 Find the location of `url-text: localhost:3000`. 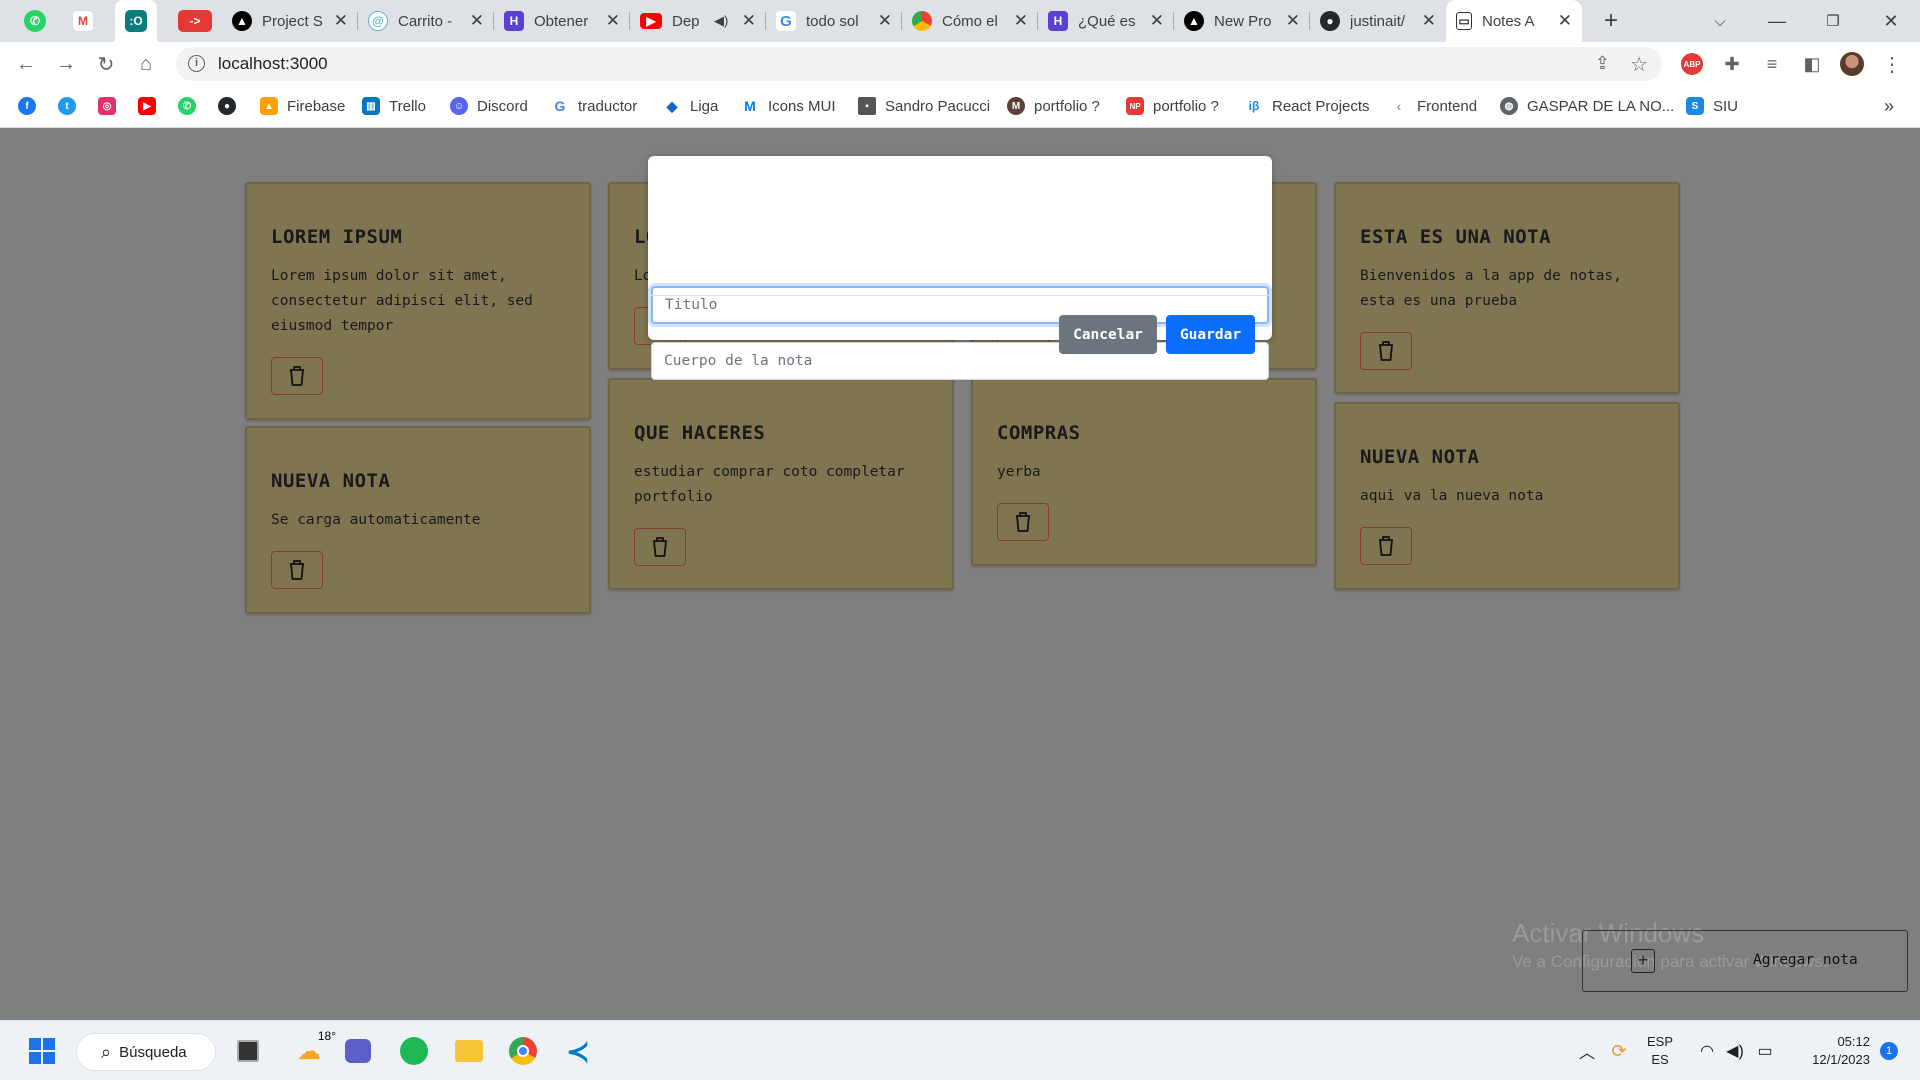

url-text: localhost:3000 is located at coordinates (273, 64).